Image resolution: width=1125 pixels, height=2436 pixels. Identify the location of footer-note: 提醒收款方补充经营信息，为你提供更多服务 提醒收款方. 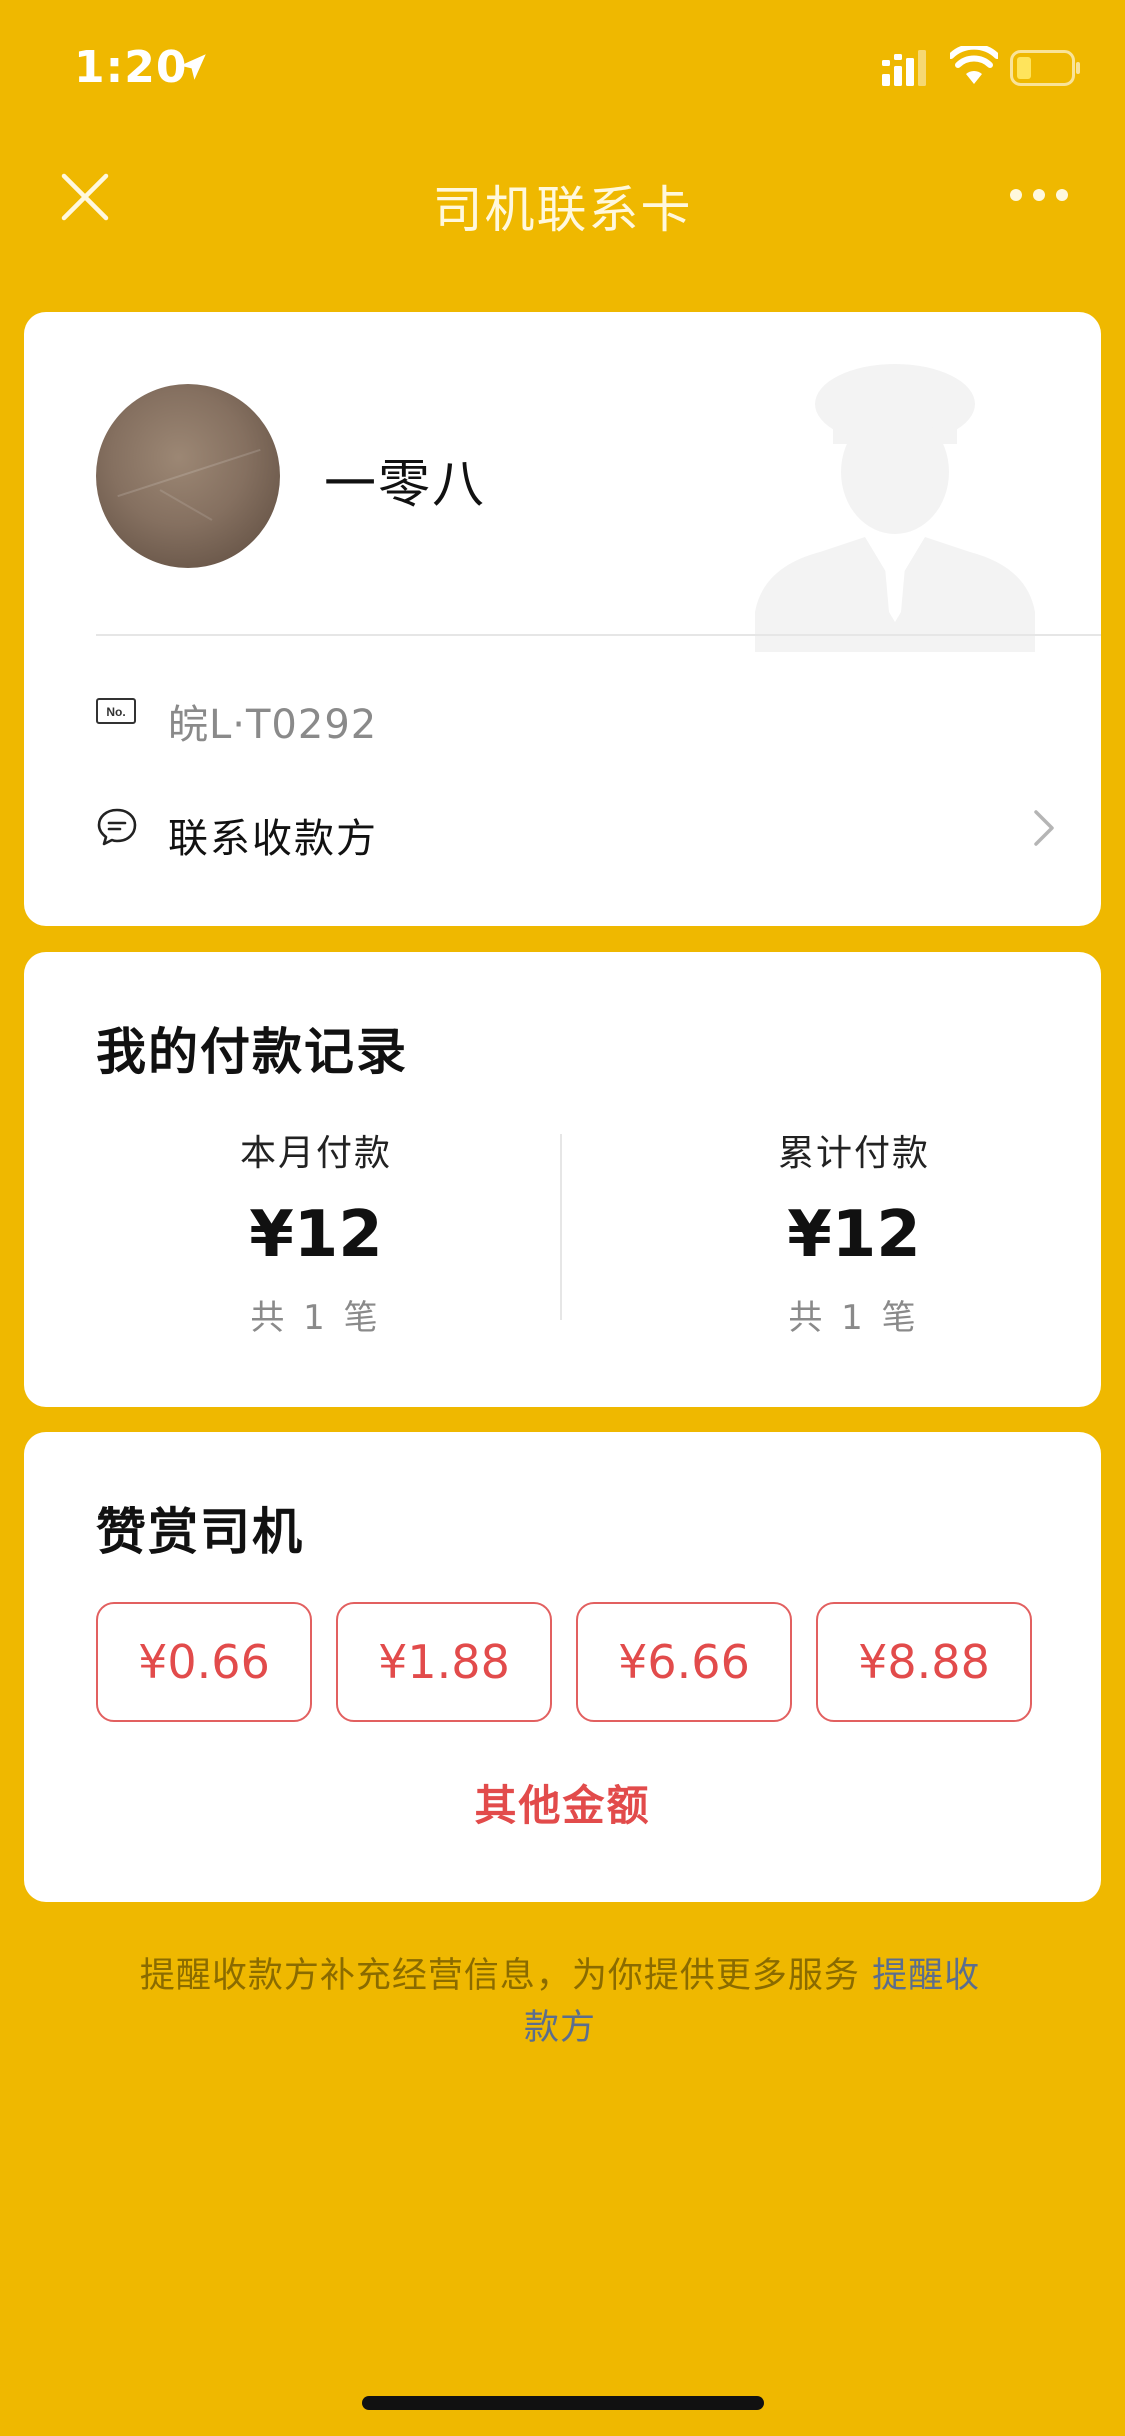
(560, 2002).